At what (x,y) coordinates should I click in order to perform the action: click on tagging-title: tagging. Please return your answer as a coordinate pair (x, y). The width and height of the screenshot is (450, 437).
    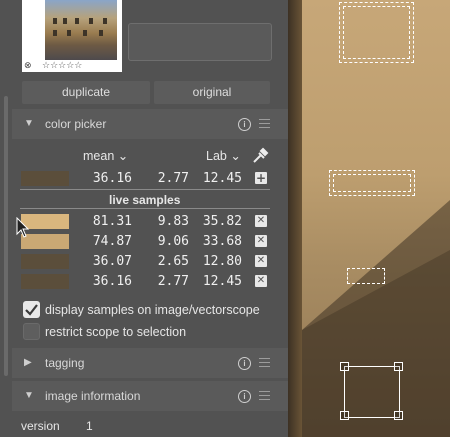
    Looking at the image, I should click on (65, 363).